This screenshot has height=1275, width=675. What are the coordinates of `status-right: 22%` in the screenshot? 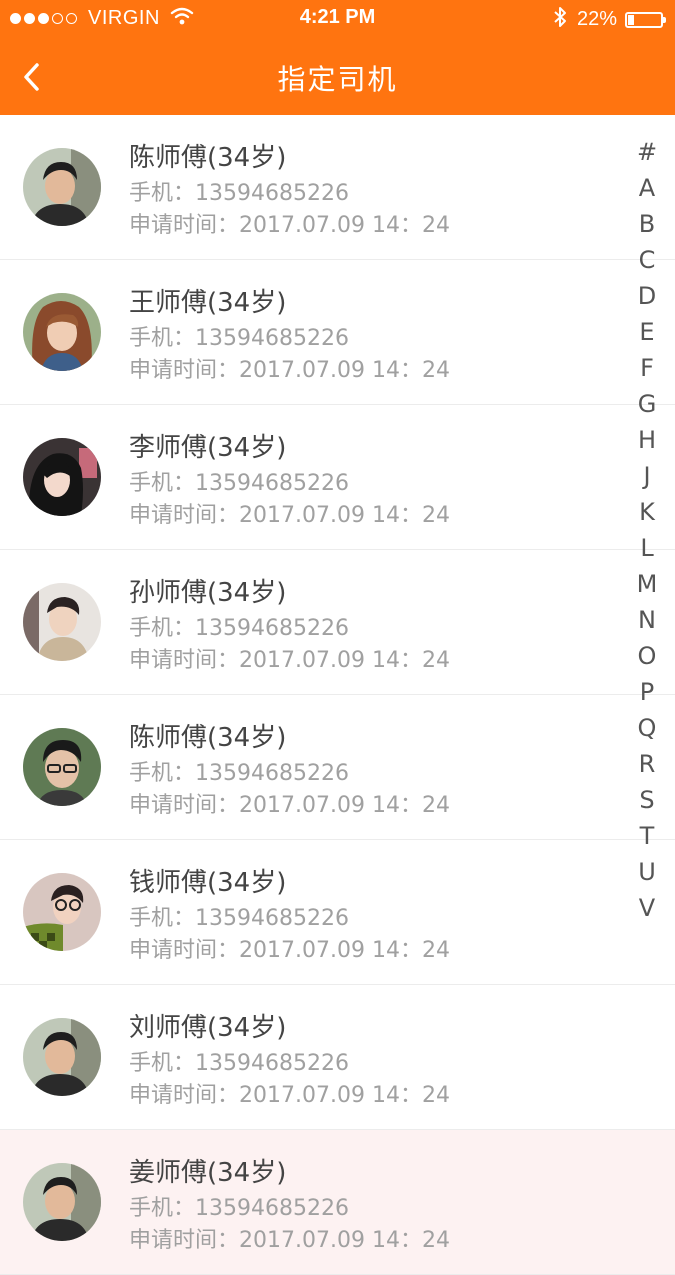 It's located at (609, 19).